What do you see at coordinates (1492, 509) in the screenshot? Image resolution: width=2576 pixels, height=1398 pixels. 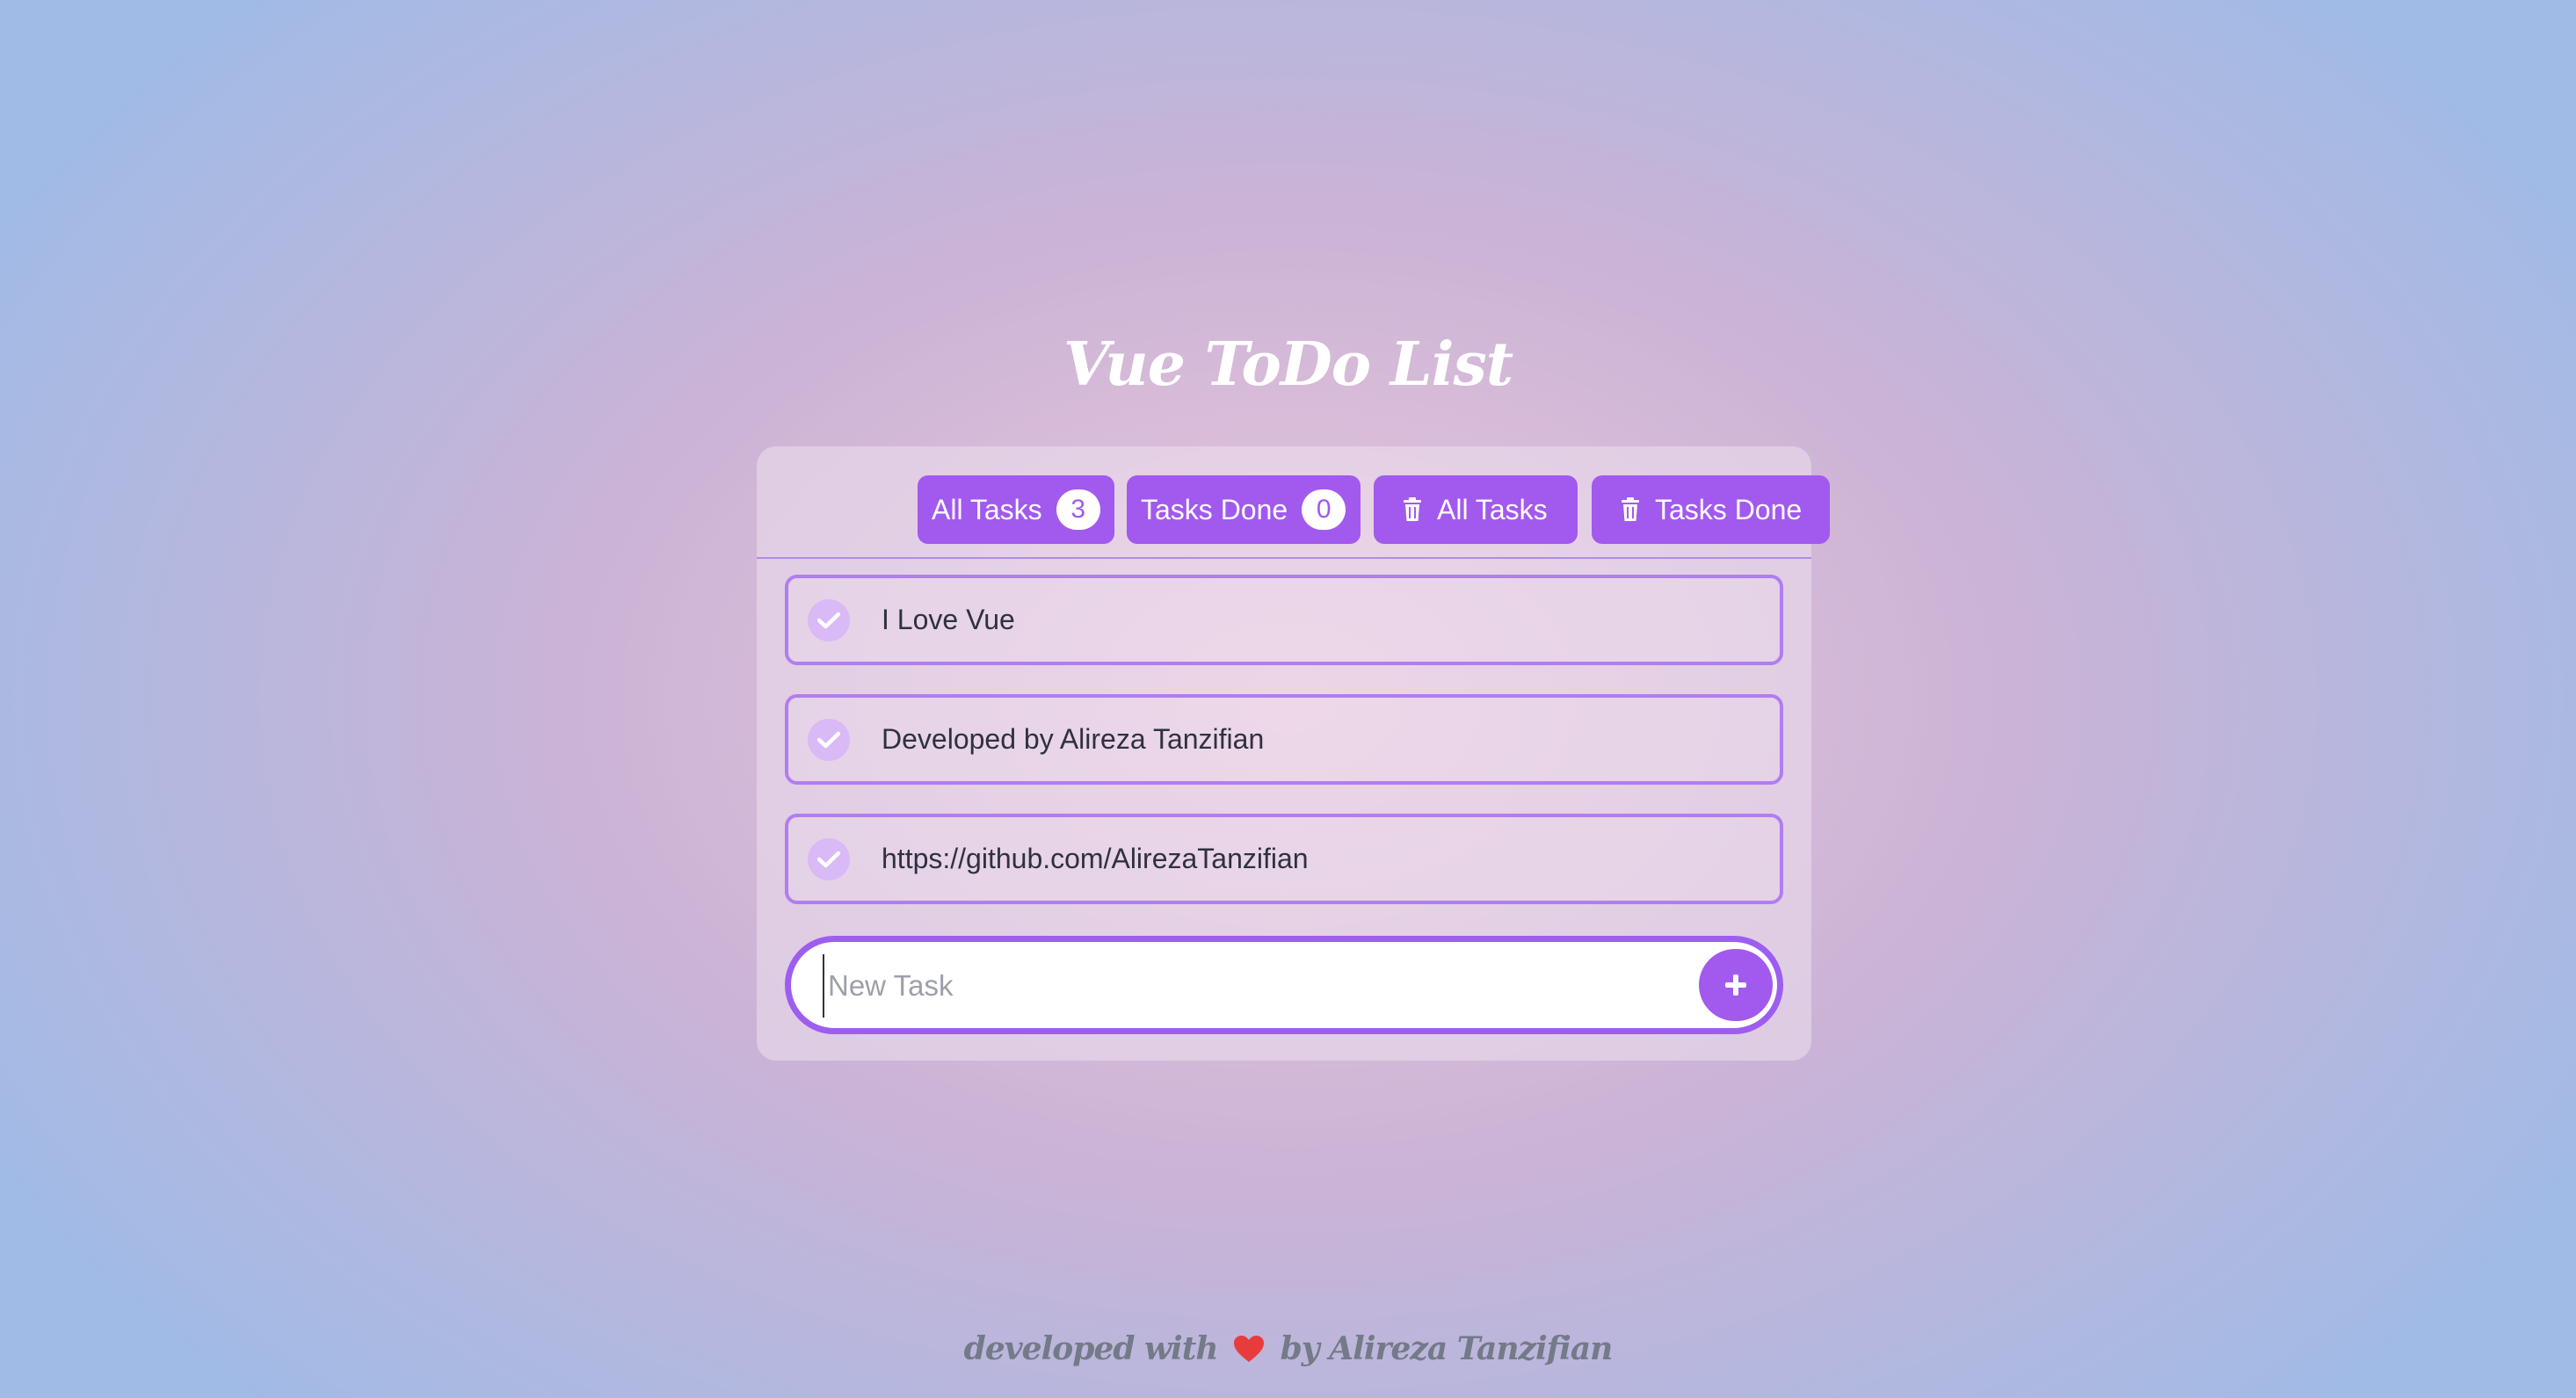 I see `delete-all-tasks-label: All Tasks` at bounding box center [1492, 509].